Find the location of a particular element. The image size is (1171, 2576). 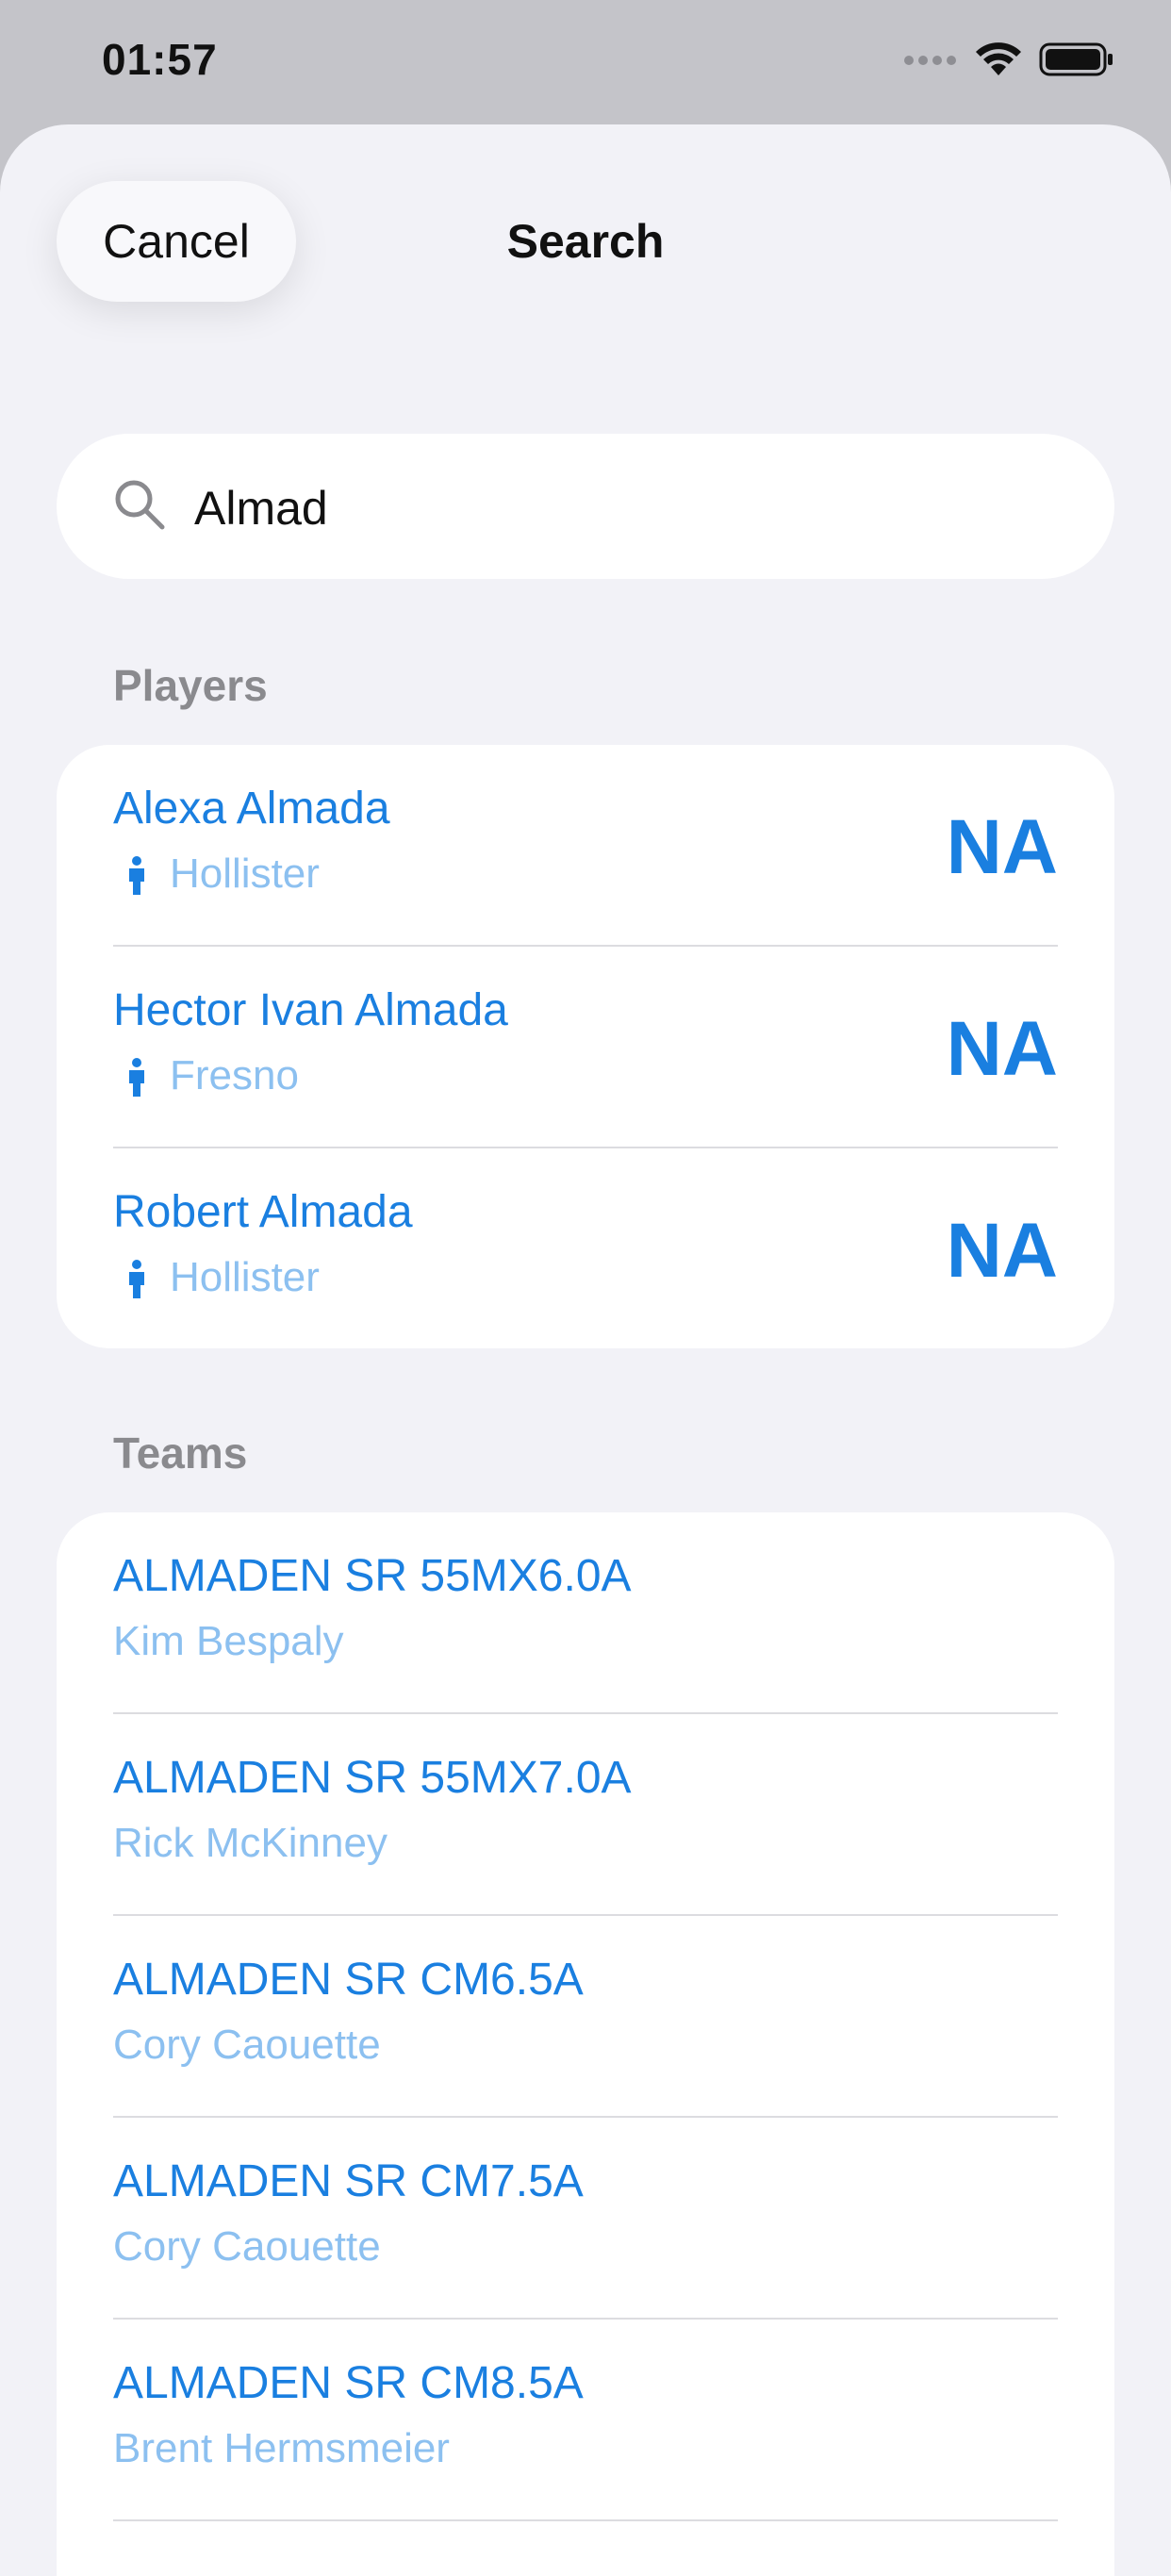

player-name: Hector Ivan Almada is located at coordinates (310, 1010).